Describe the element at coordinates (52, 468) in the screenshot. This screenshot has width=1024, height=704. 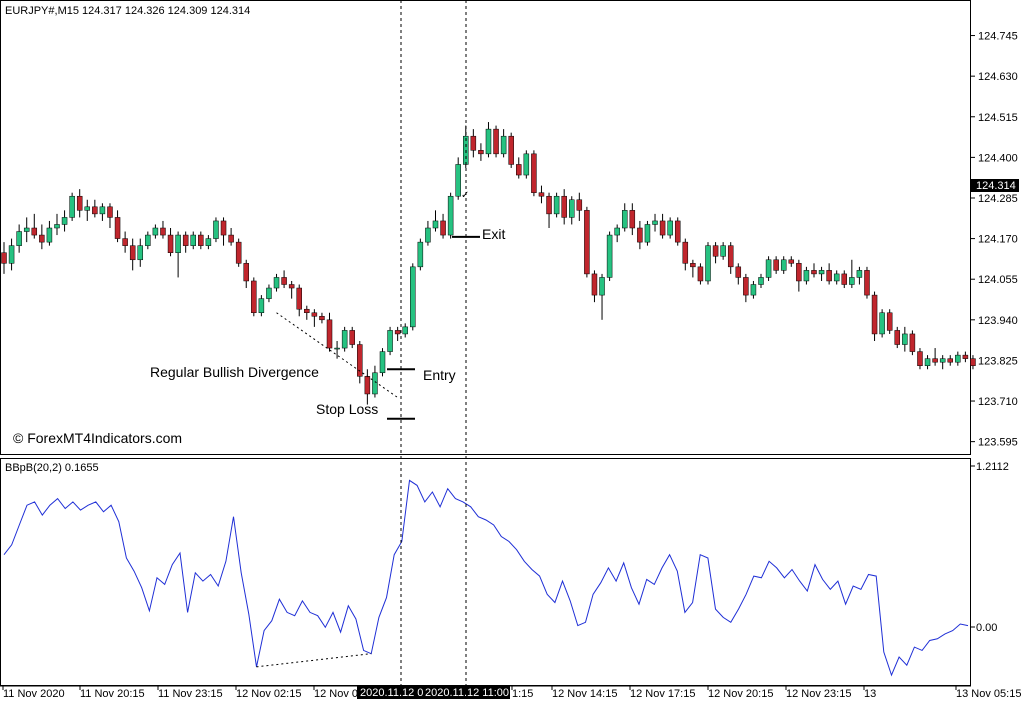
I see `indicator-label: BBpB(20,2) 0.1655` at that location.